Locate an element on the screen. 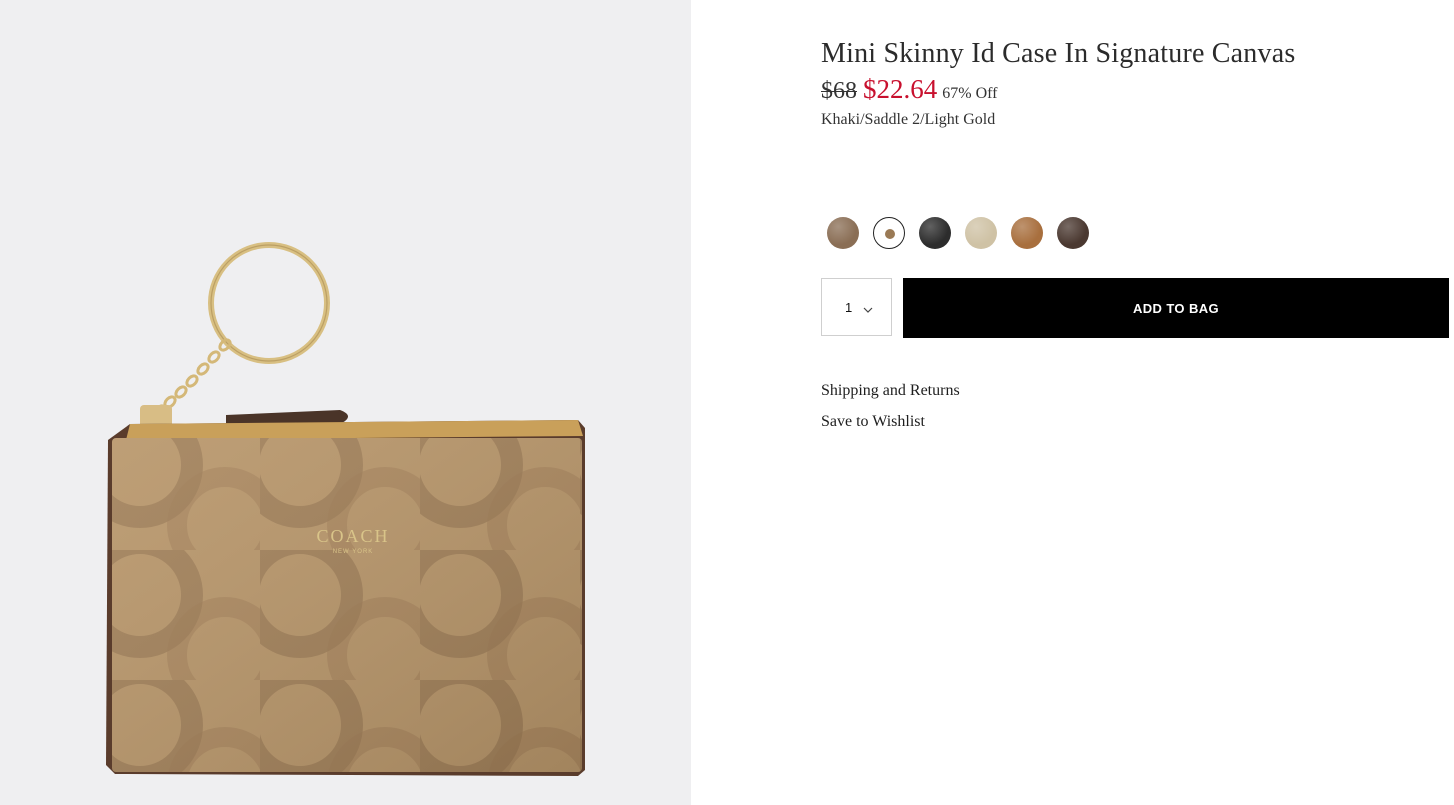 This screenshot has height=805, width=1454. svg-text: COACH is located at coordinates (352, 536).